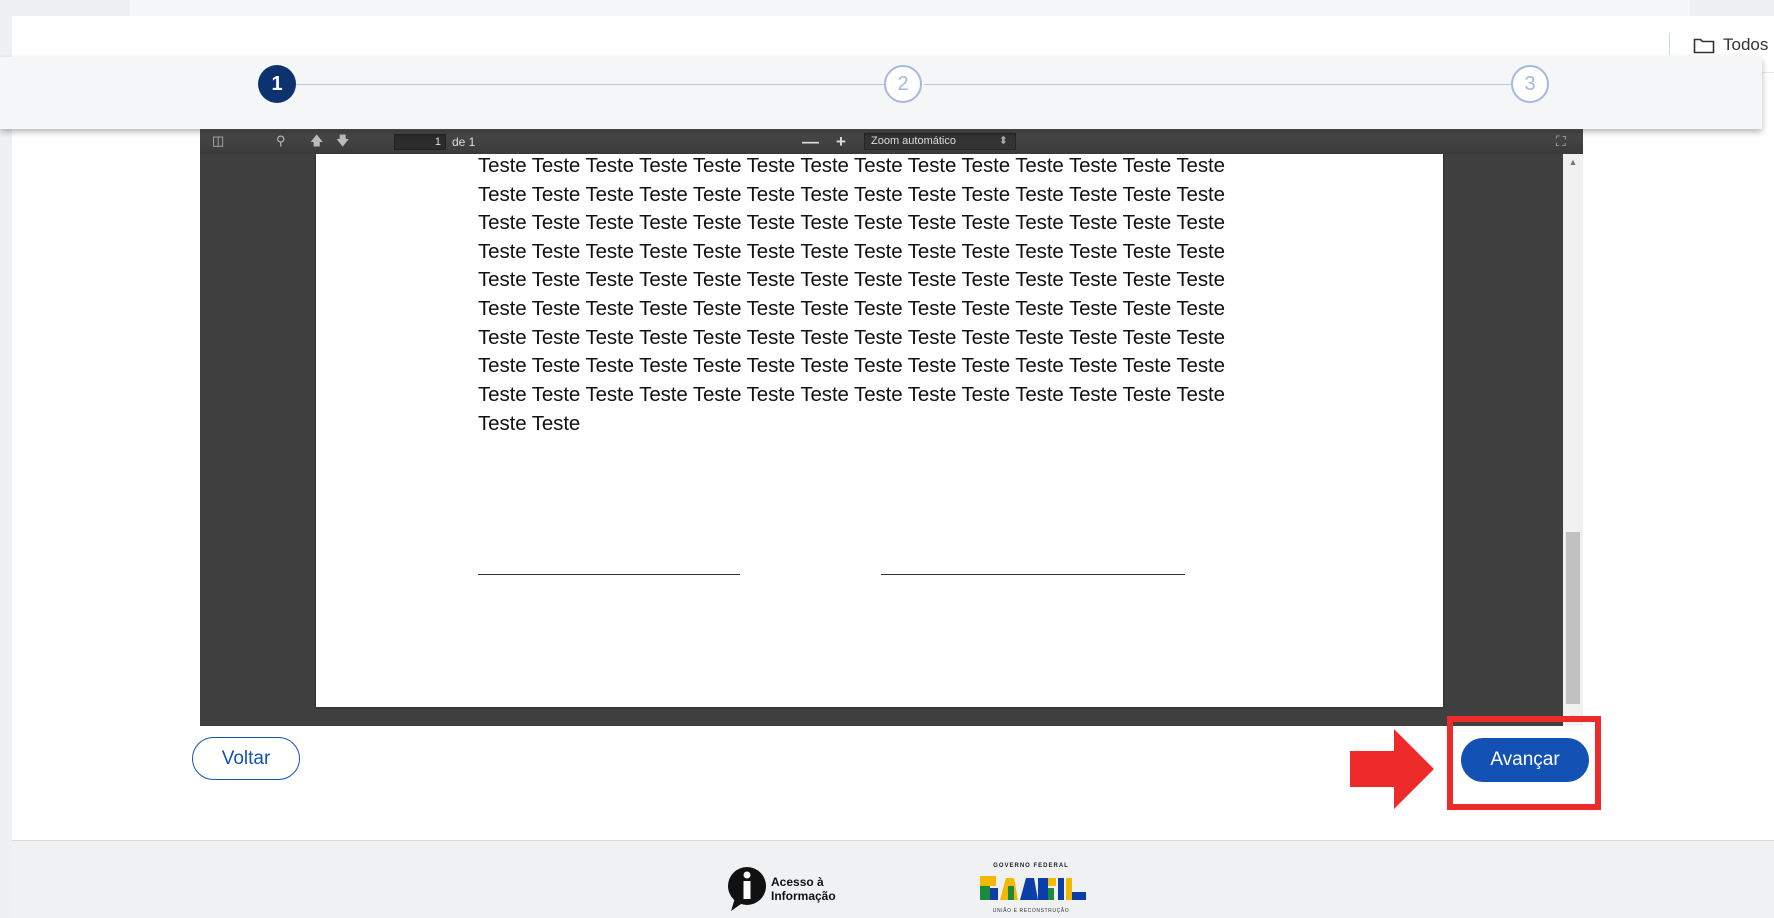 This screenshot has height=918, width=1774. I want to click on search-icon: ⚲, so click(281, 141).